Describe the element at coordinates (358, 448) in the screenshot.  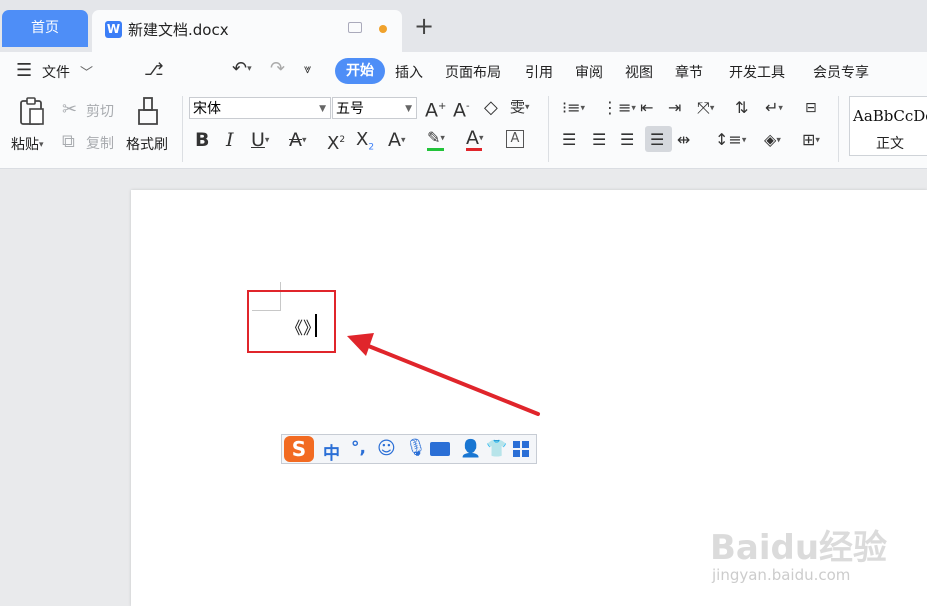
I see `ime-punctuation-button: °,` at that location.